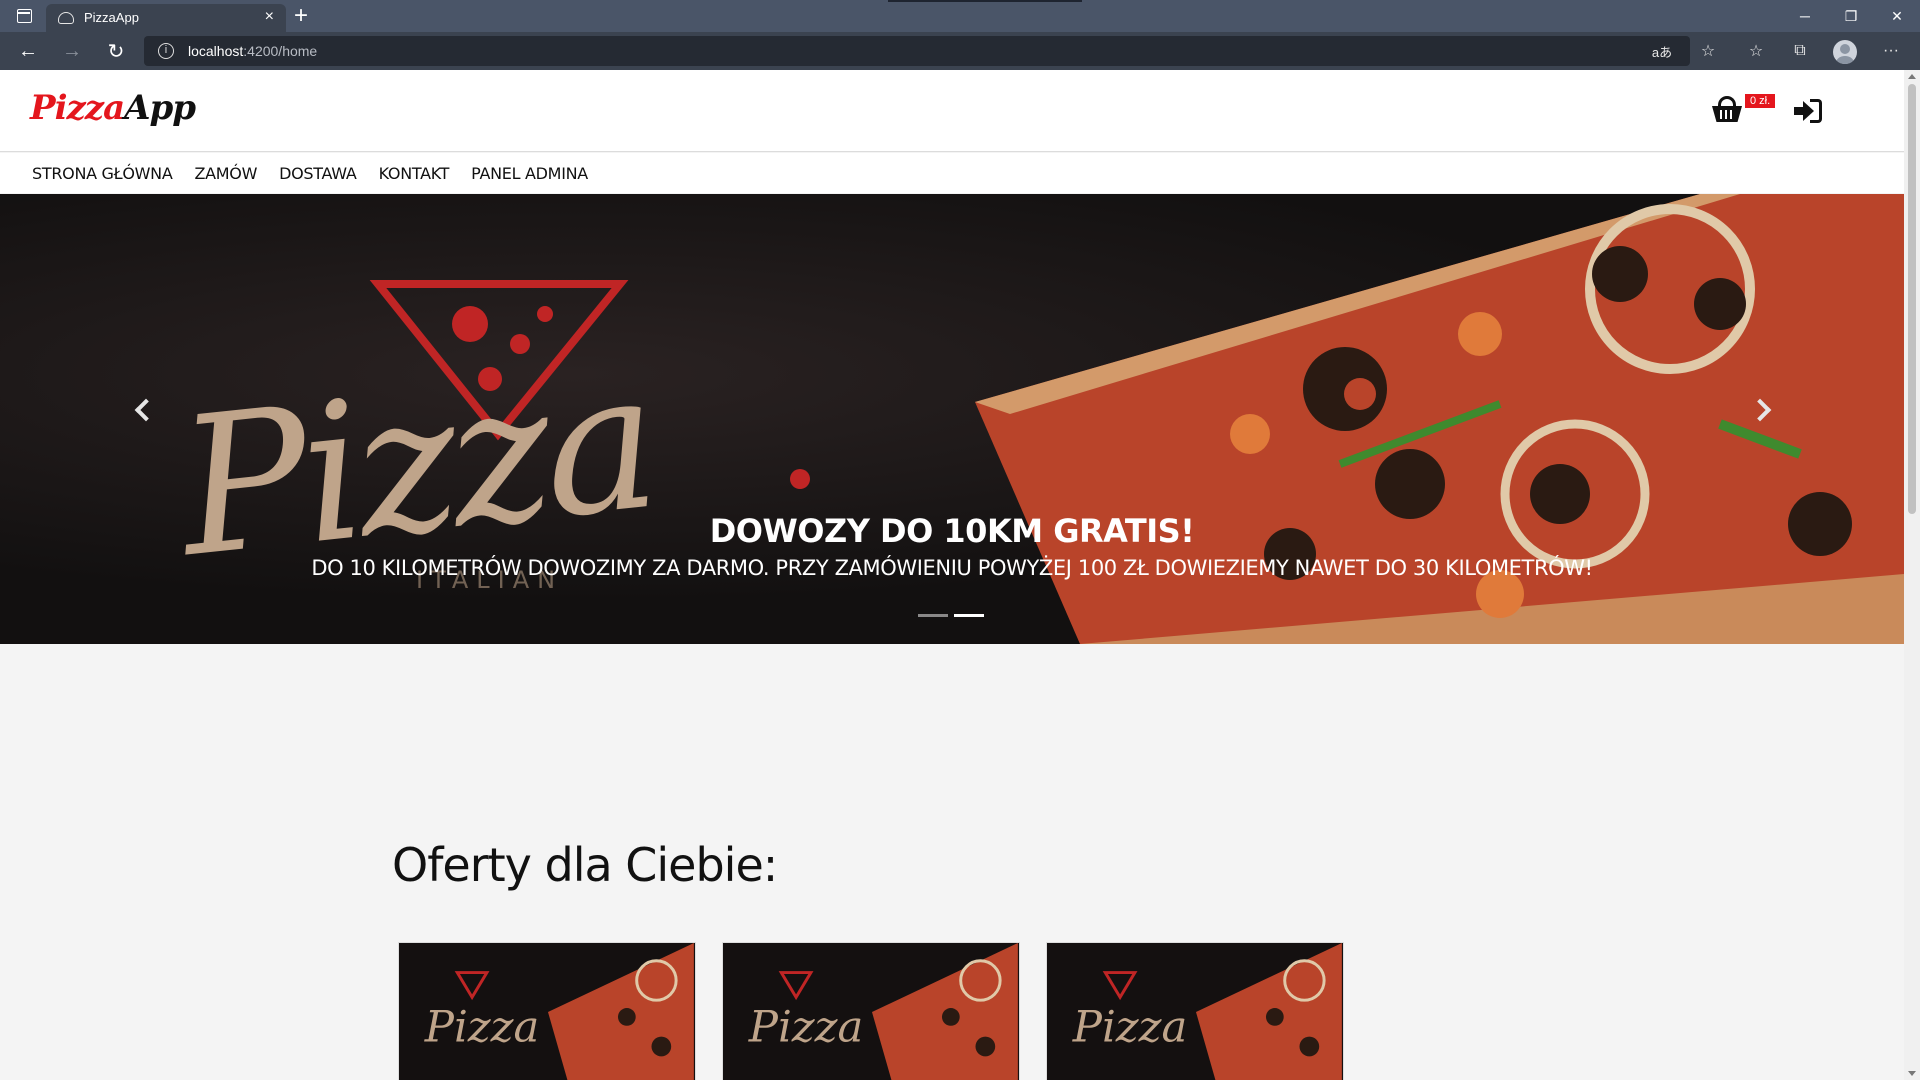  I want to click on minimize-button: ─, so click(1805, 16).